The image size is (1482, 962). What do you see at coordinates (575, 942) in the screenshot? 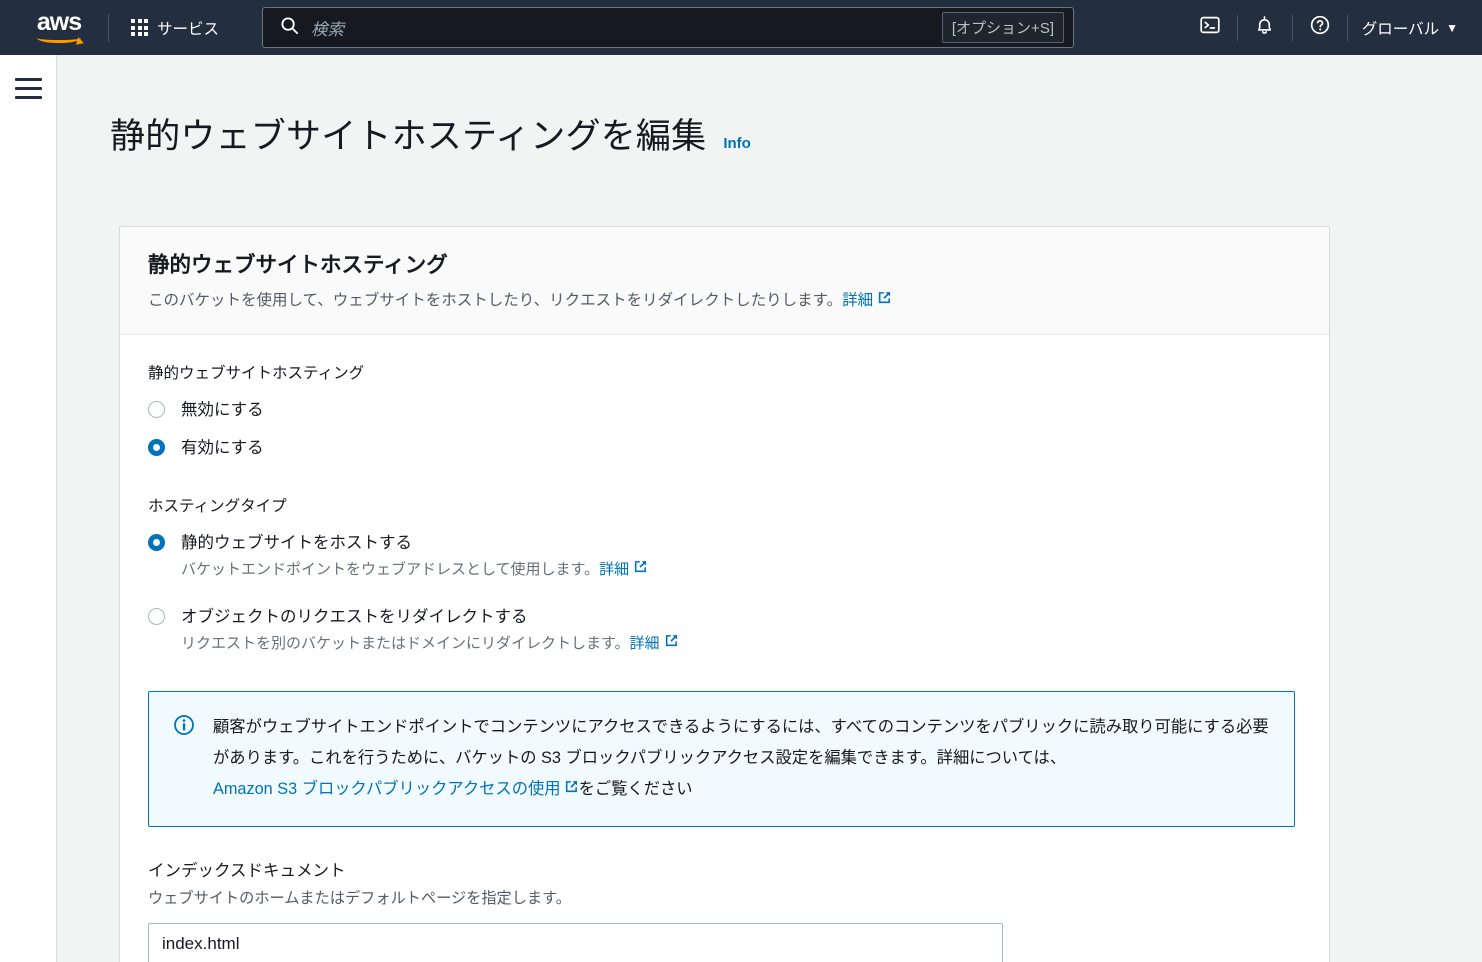
I see `index-document-input` at bounding box center [575, 942].